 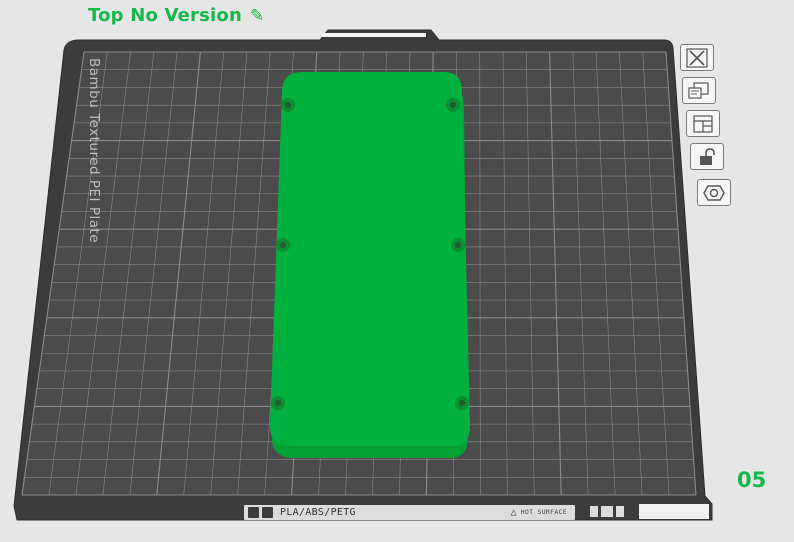 What do you see at coordinates (409, 512) in the screenshot?
I see `plate-footer-strip: PLA/ABS/PETG △ HOT SURFACE` at bounding box center [409, 512].